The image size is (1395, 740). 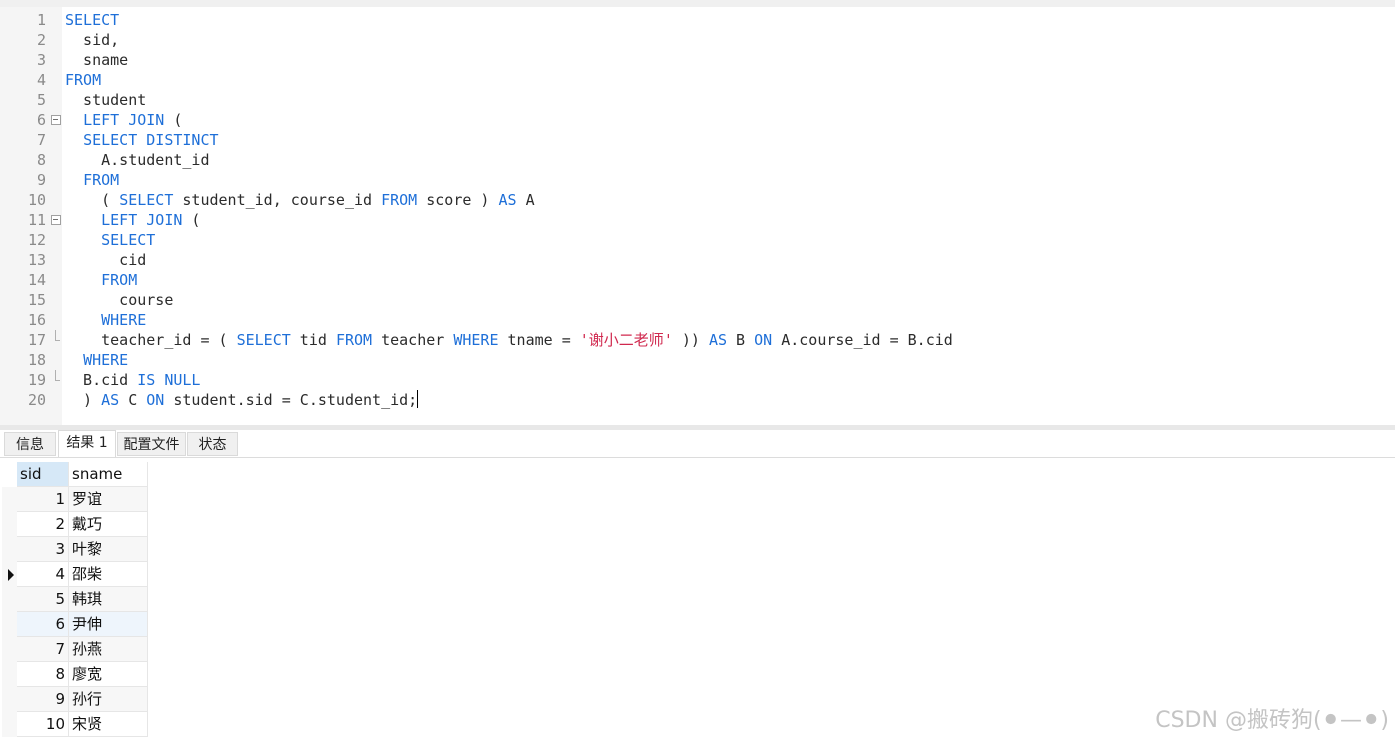 I want to click on sql-keyword: LEFT JOIN, so click(x=124, y=120).